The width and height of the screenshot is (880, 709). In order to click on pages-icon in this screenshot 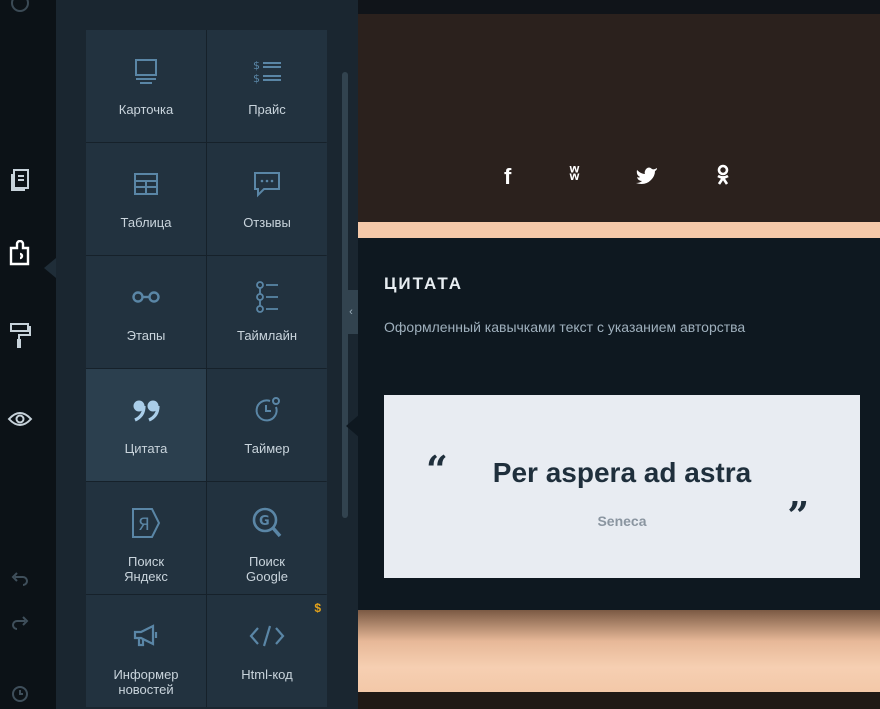, I will do `click(20, 180)`.